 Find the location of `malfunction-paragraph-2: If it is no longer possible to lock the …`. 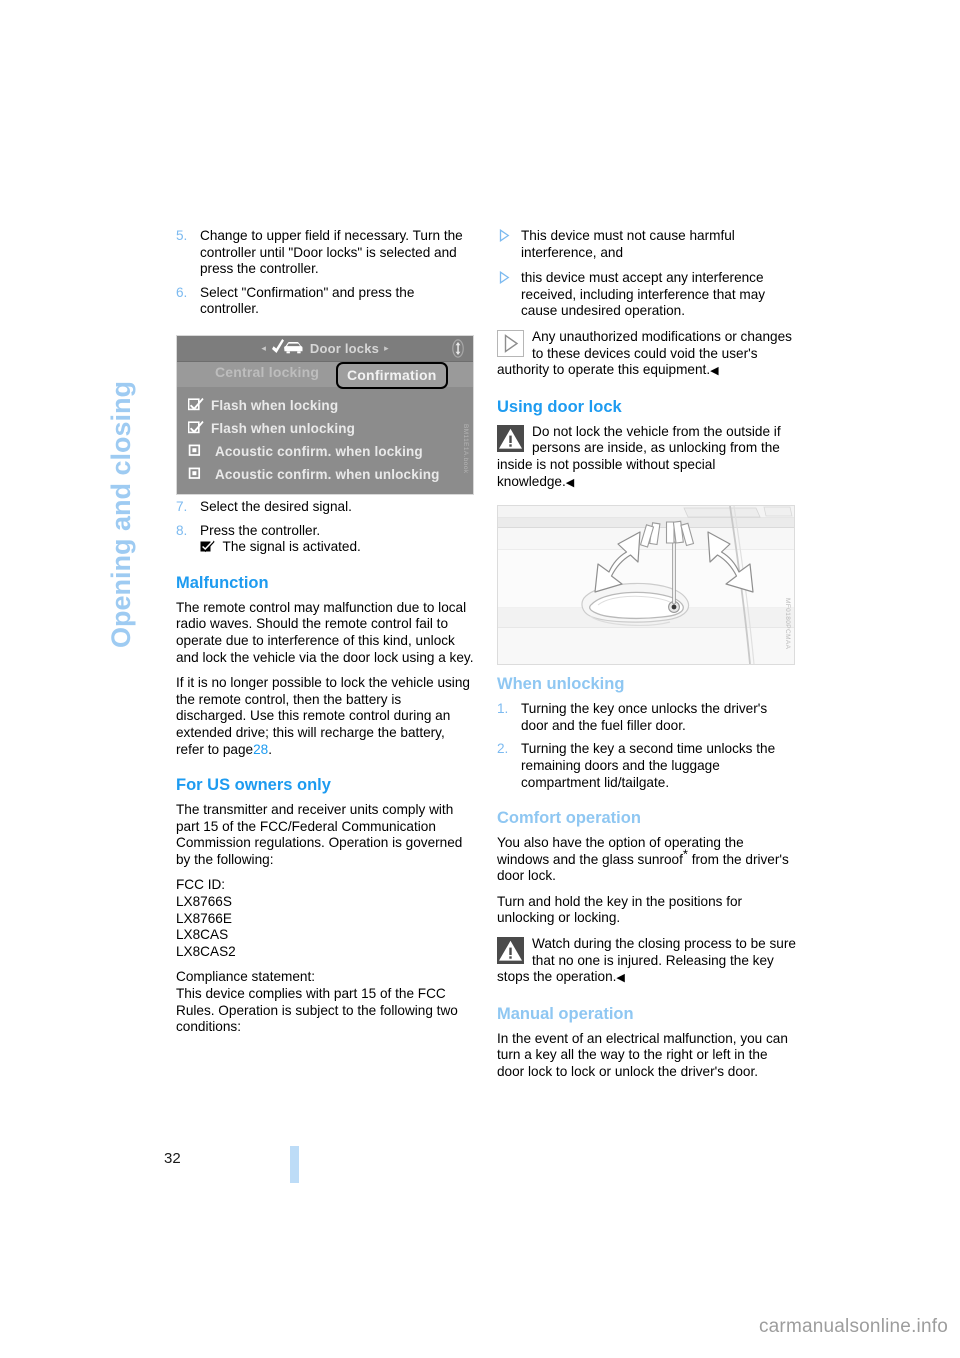

malfunction-paragraph-2: If it is no longer possible to lock the … is located at coordinates (325, 716).